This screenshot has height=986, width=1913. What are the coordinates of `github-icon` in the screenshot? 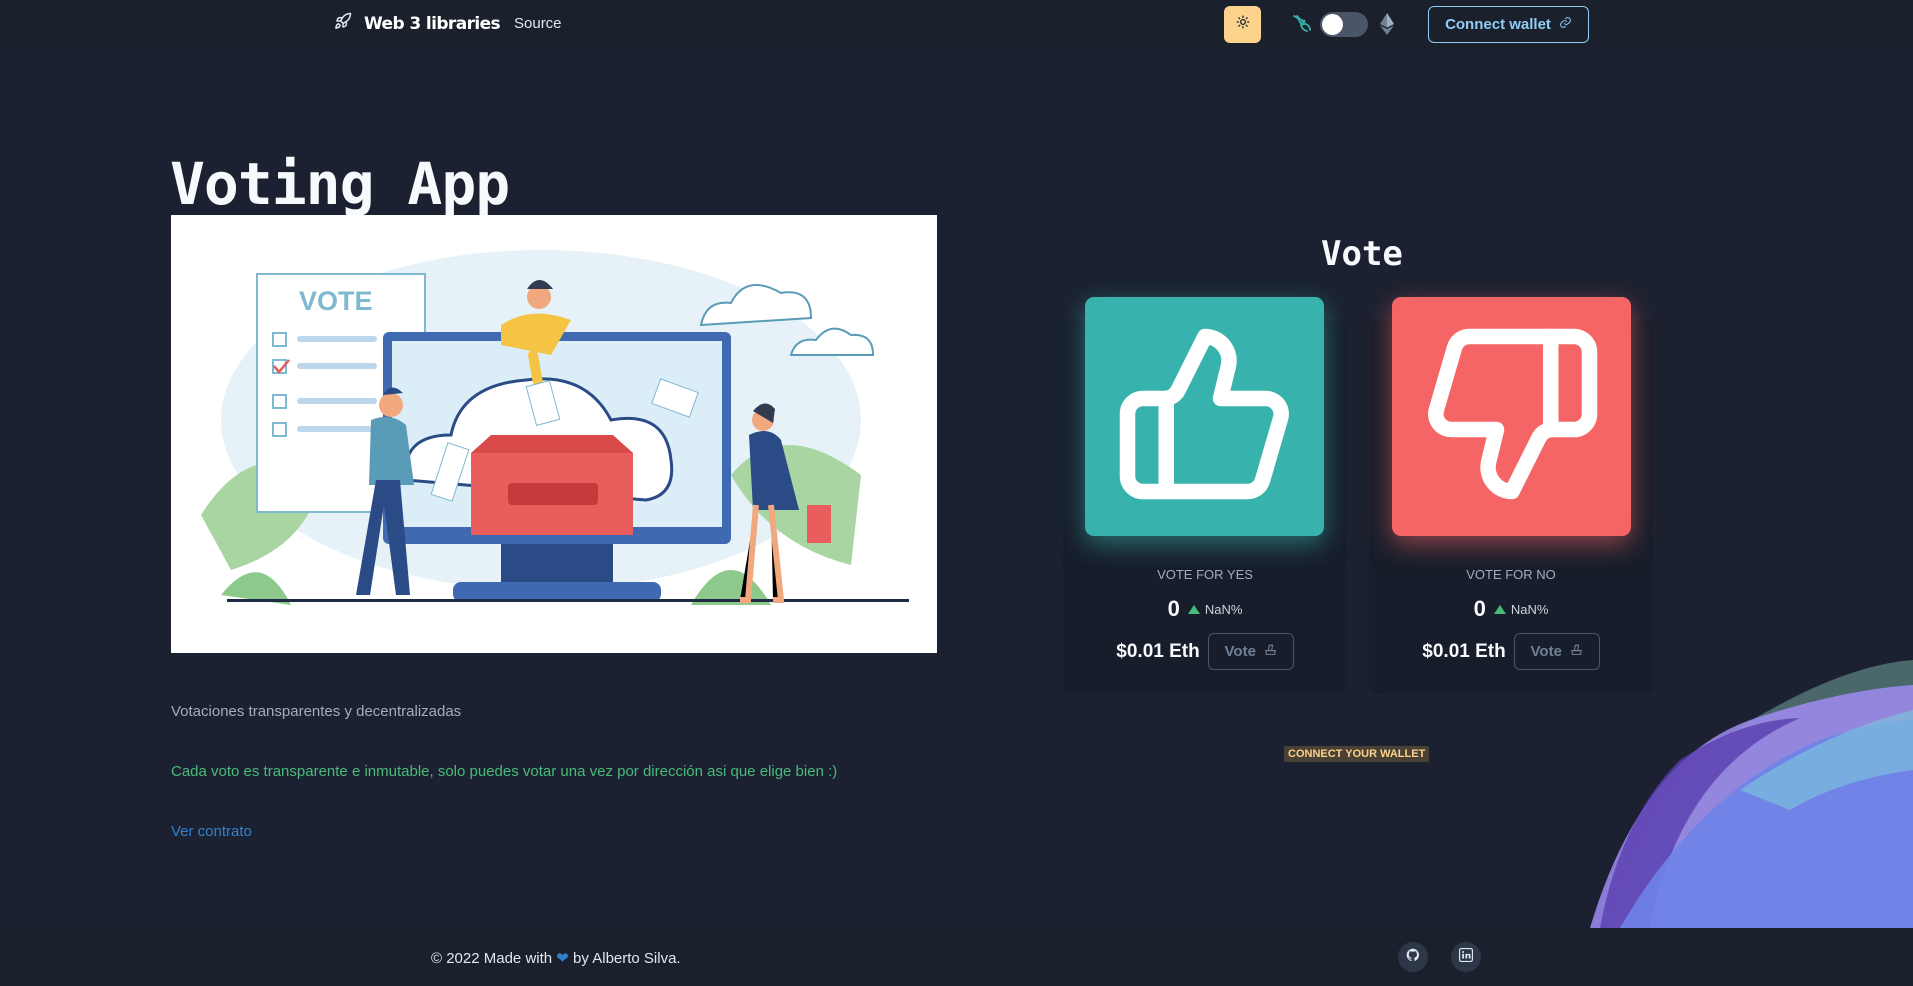 It's located at (1413, 957).